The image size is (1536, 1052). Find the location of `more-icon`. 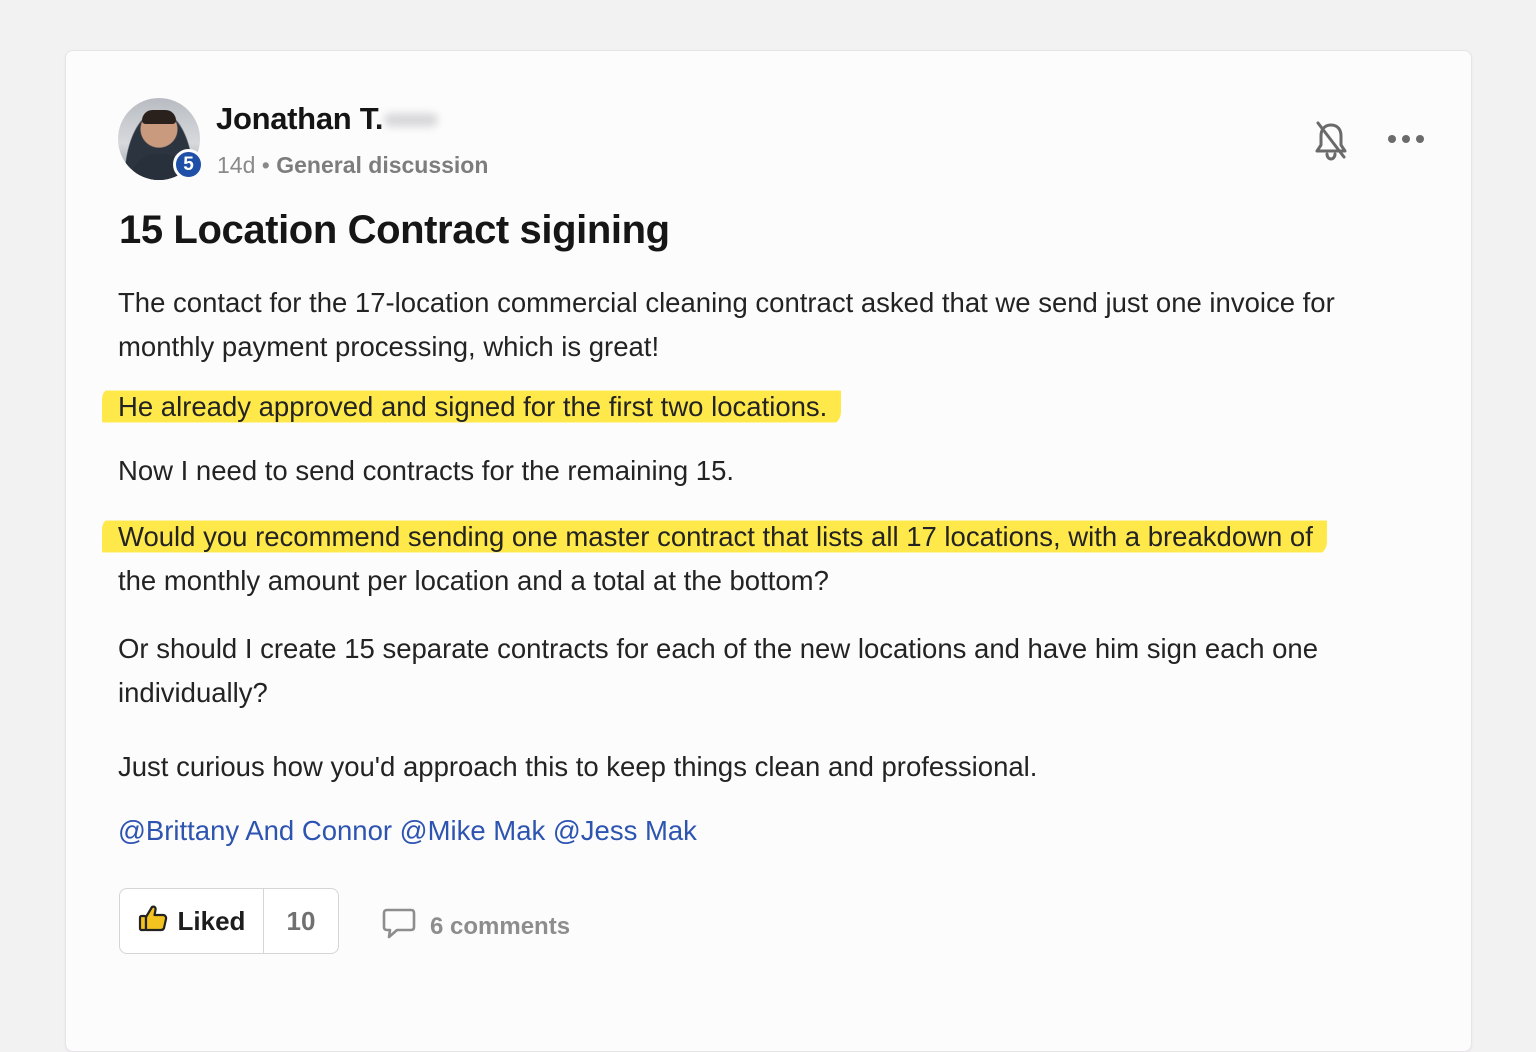

more-icon is located at coordinates (1406, 139).